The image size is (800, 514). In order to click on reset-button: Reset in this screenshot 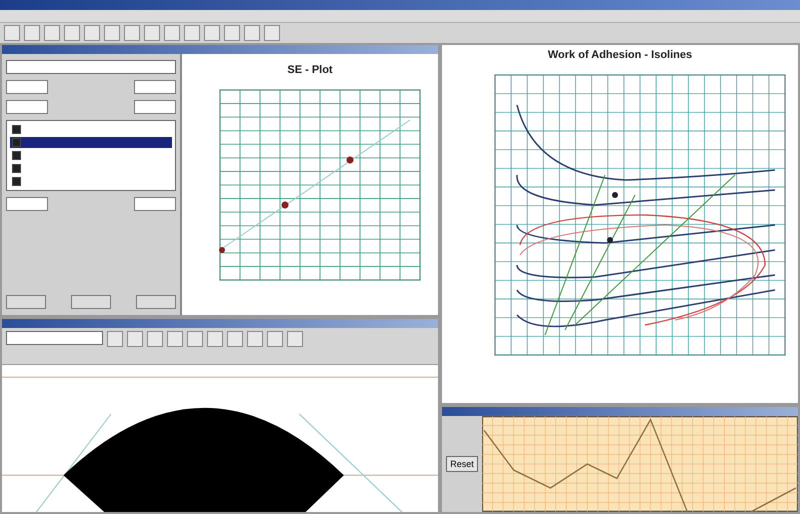, I will do `click(462, 464)`.